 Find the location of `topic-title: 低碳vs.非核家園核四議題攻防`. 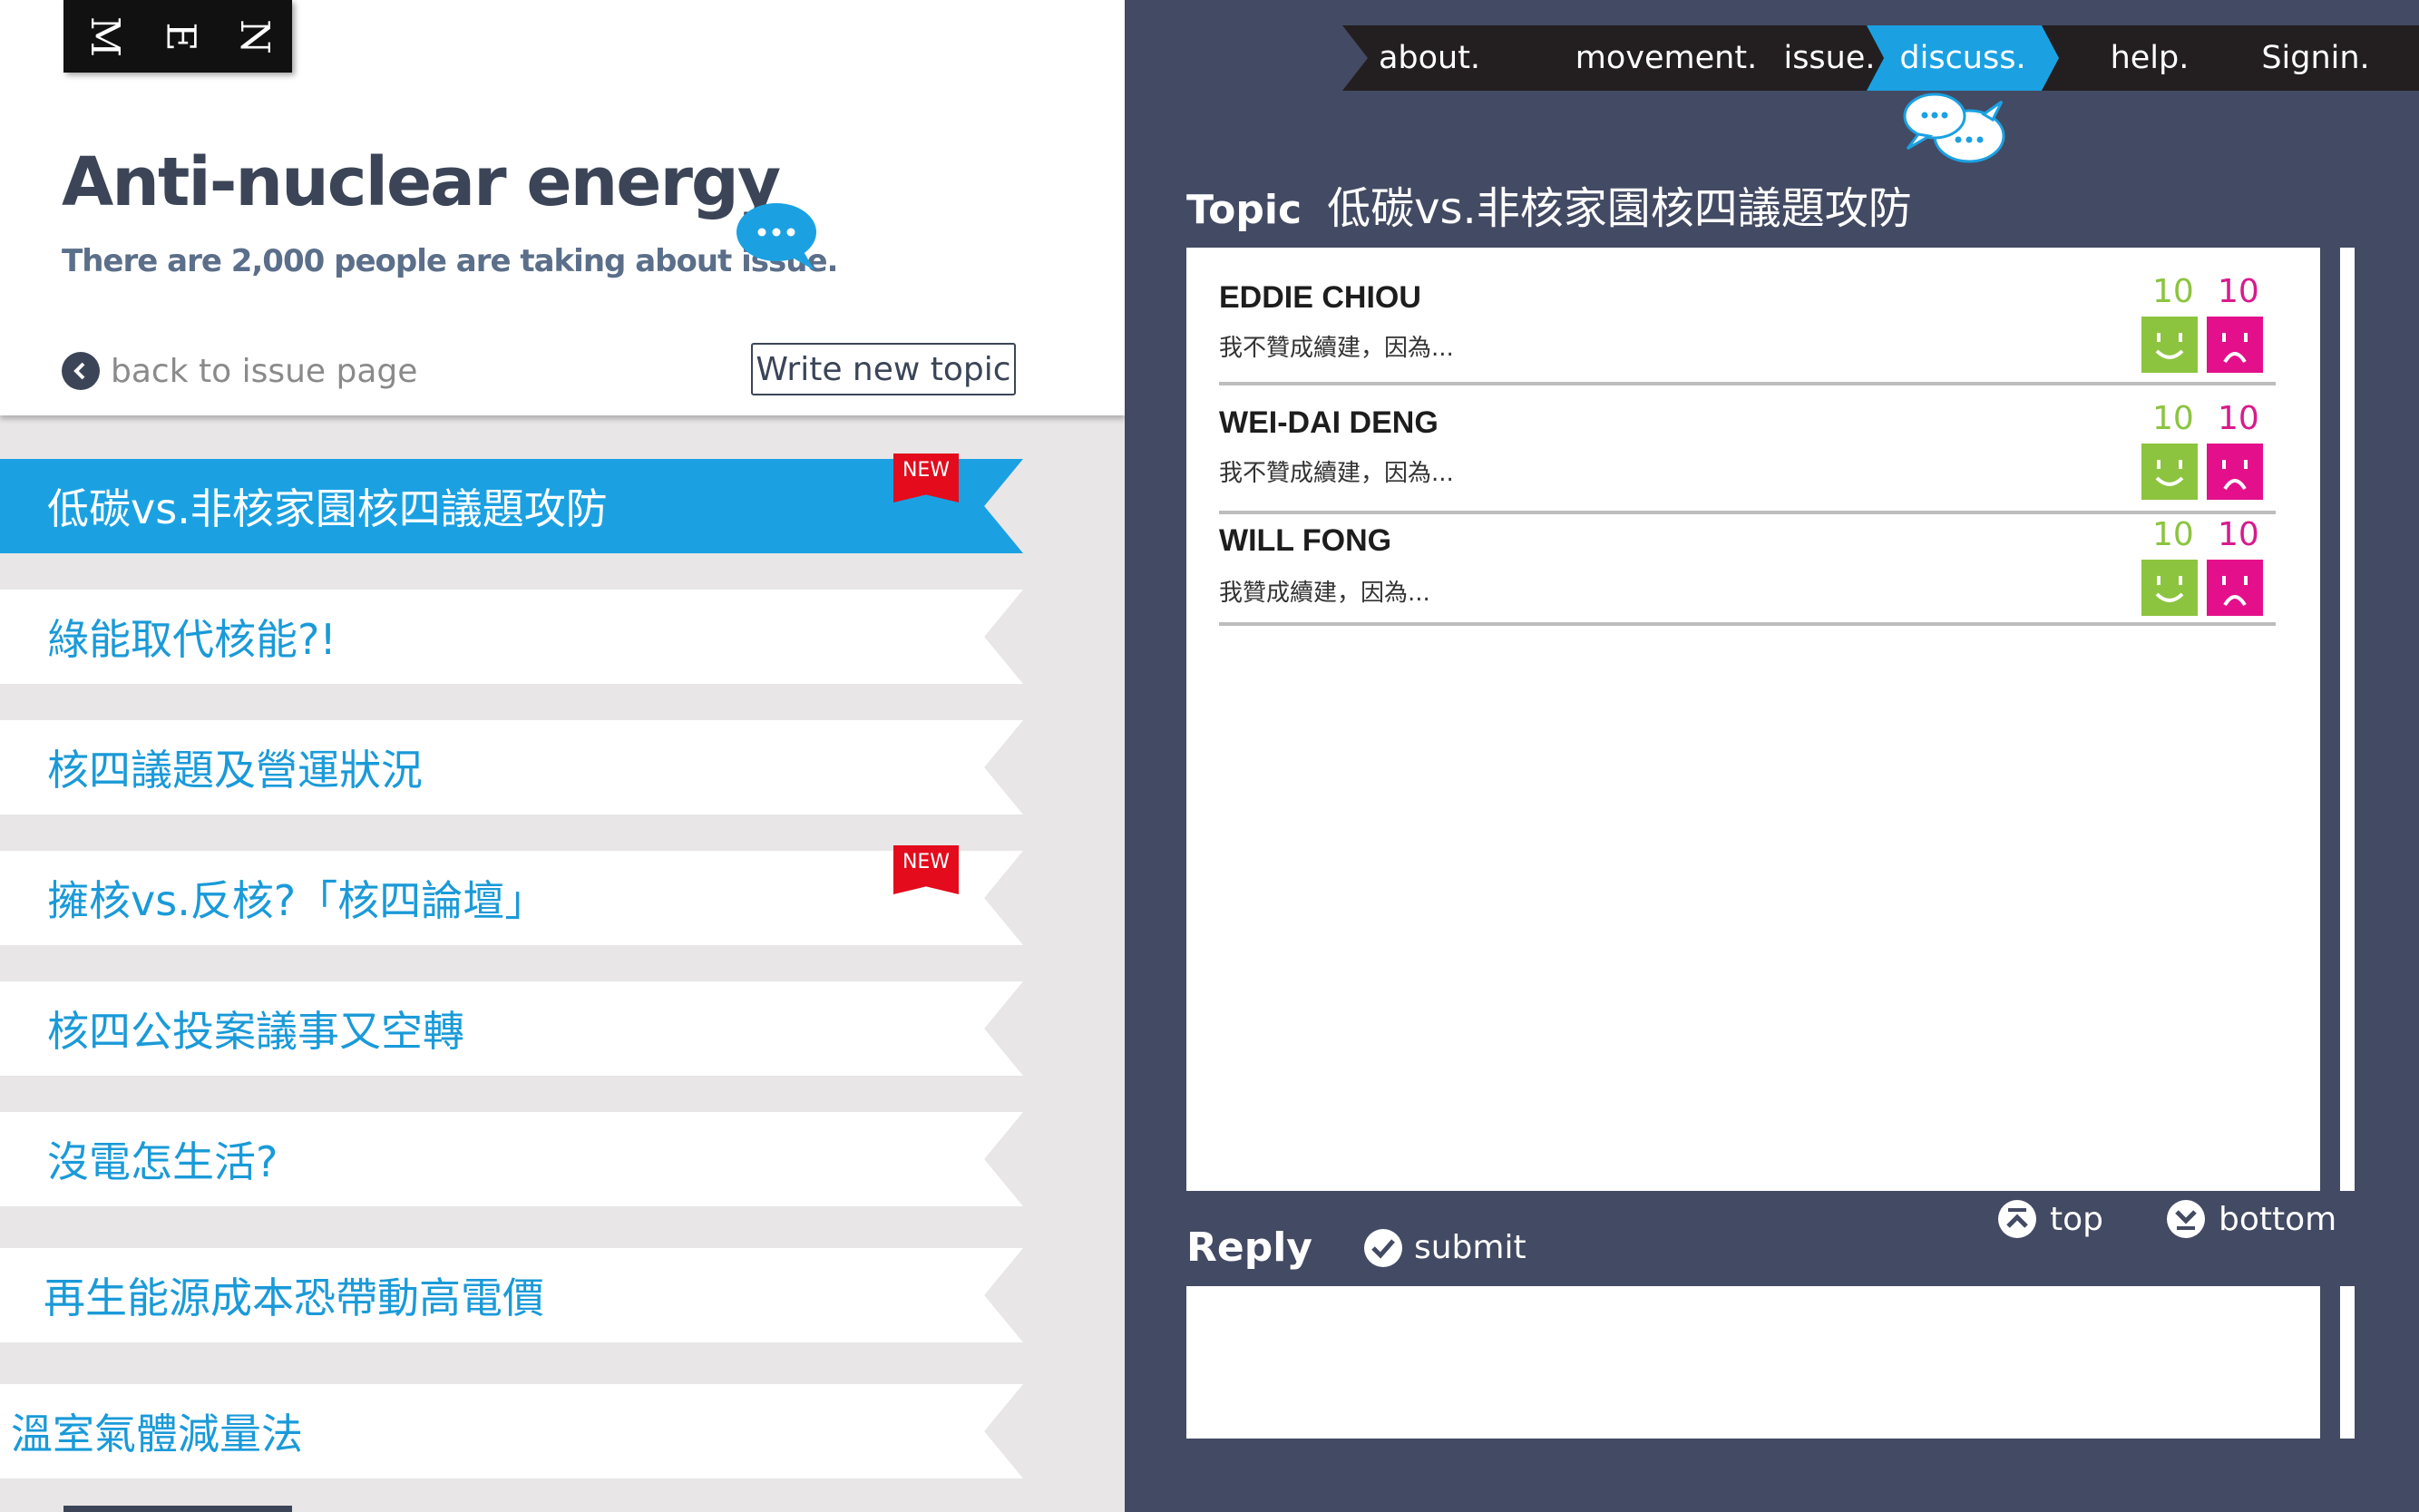

topic-title: 低碳vs.非核家園核四議題攻防 is located at coordinates (1620, 208).